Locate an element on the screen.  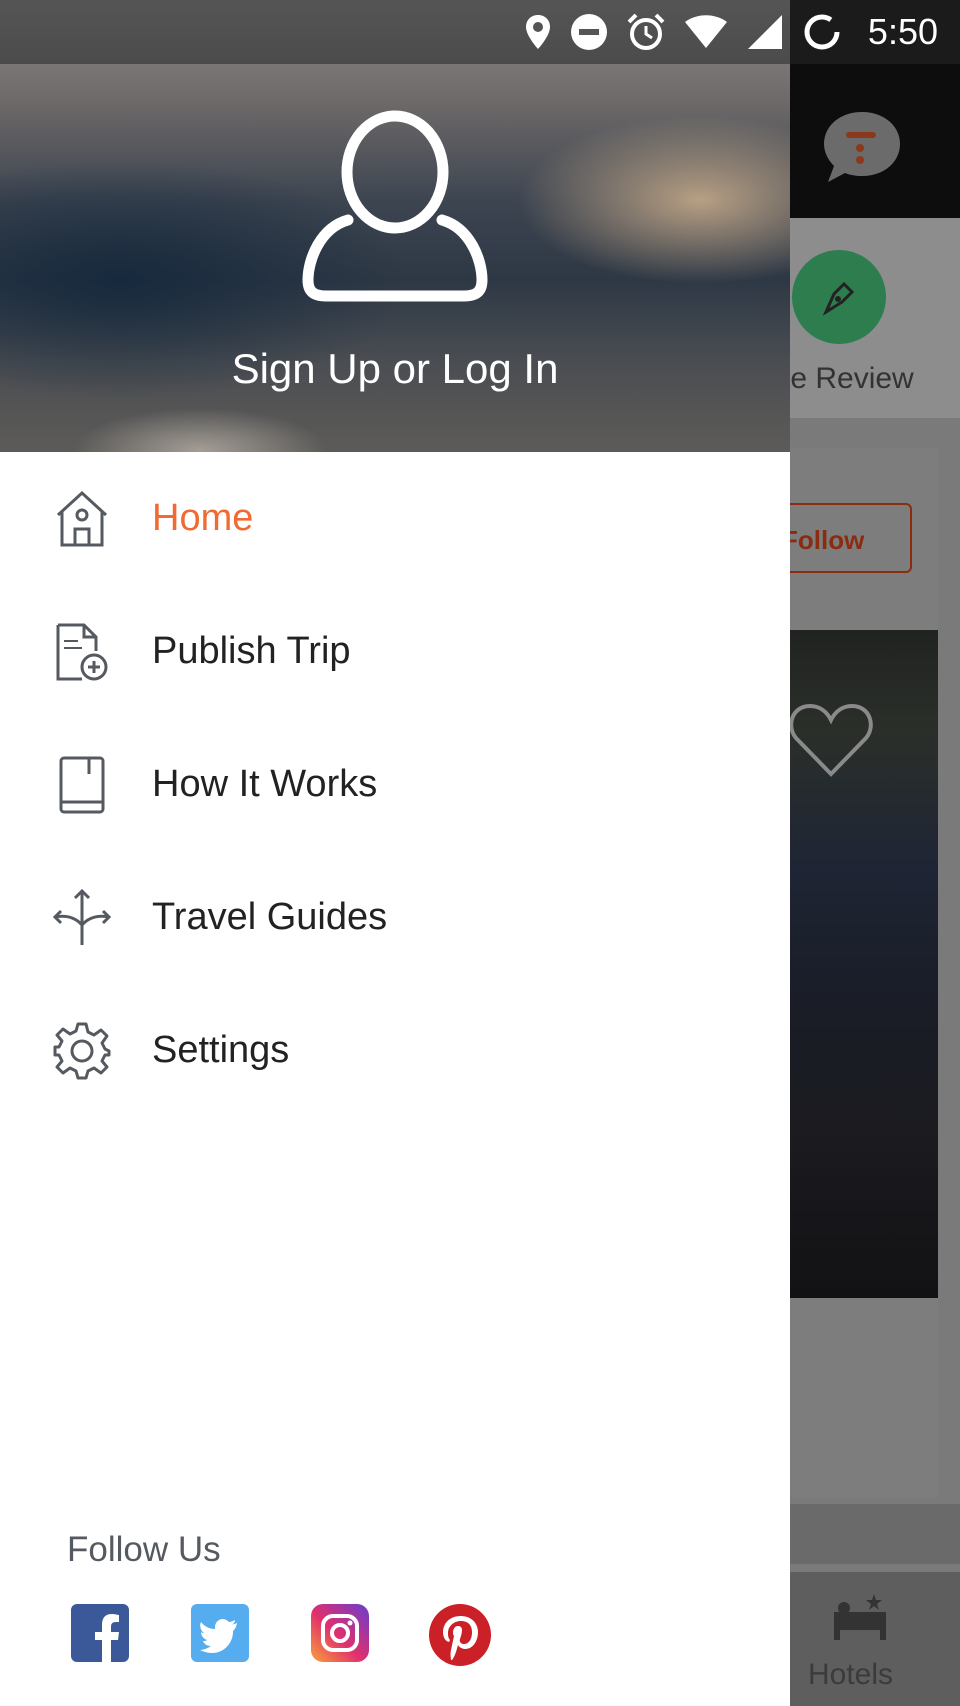
menu-label-publish-trip: Publish Trip is located at coordinates (251, 651).